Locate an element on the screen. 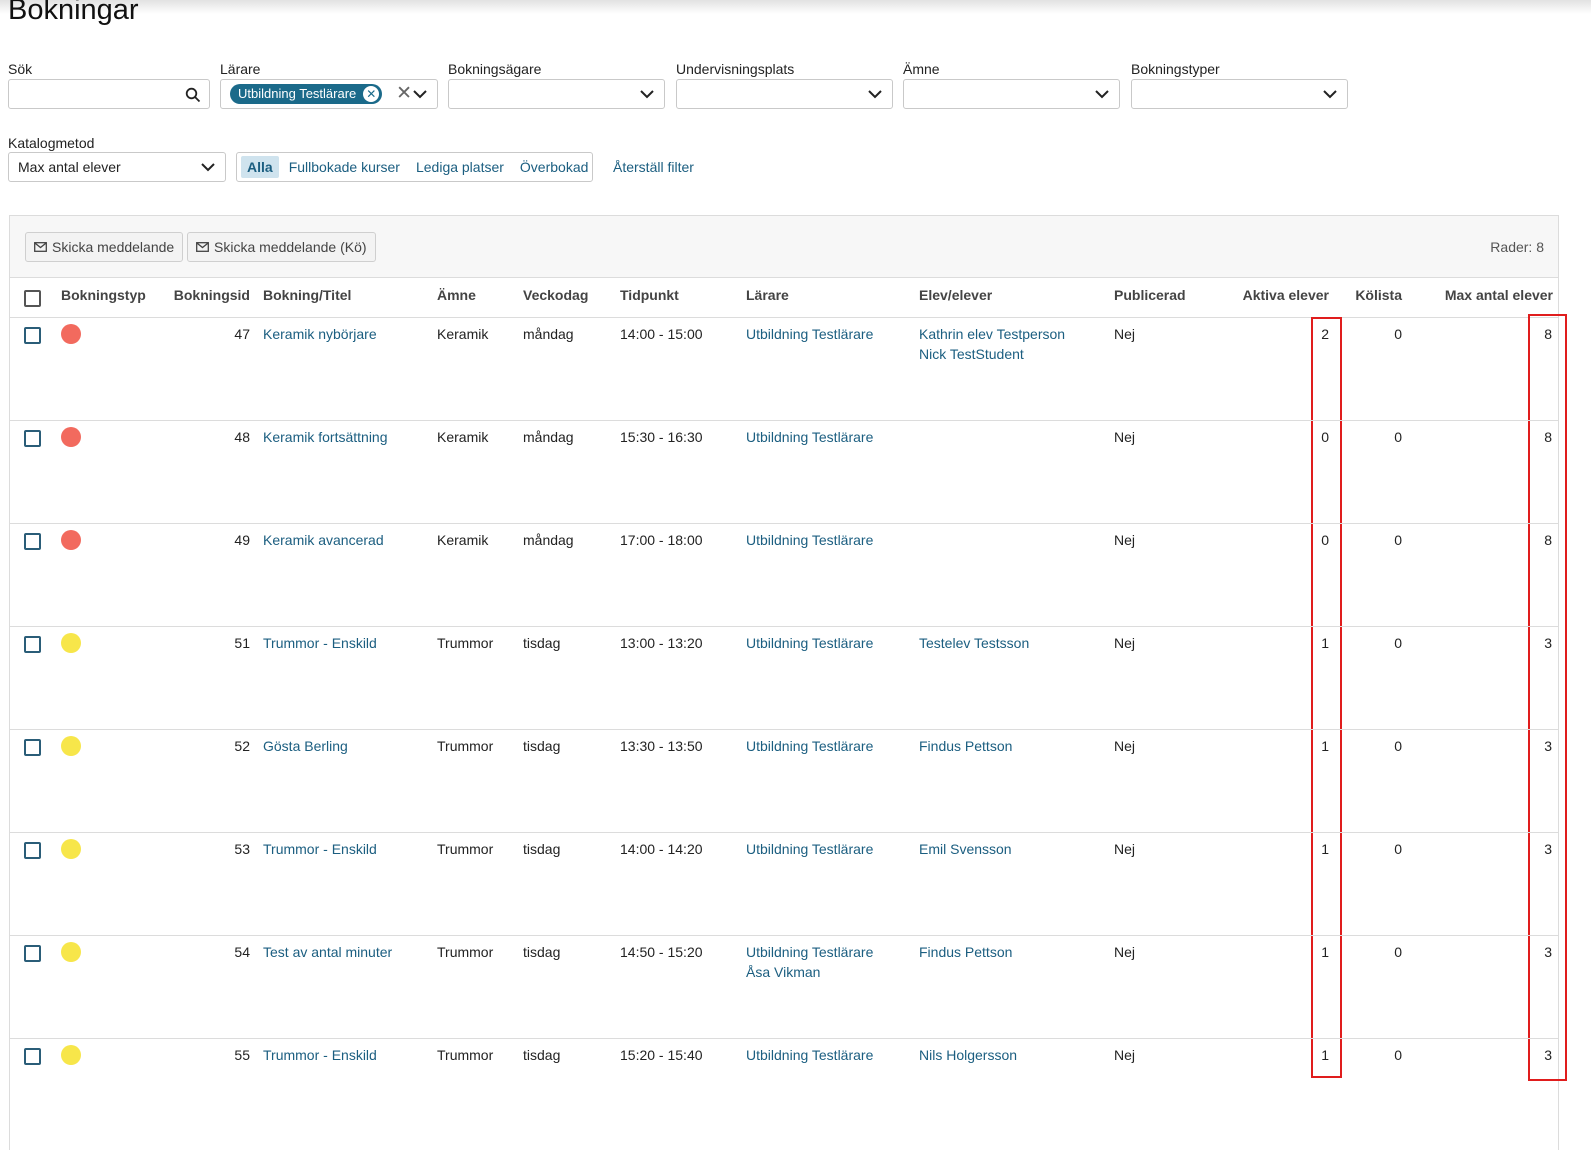 This screenshot has width=1591, height=1157. header-title: Bokning/Titel is located at coordinates (307, 295).